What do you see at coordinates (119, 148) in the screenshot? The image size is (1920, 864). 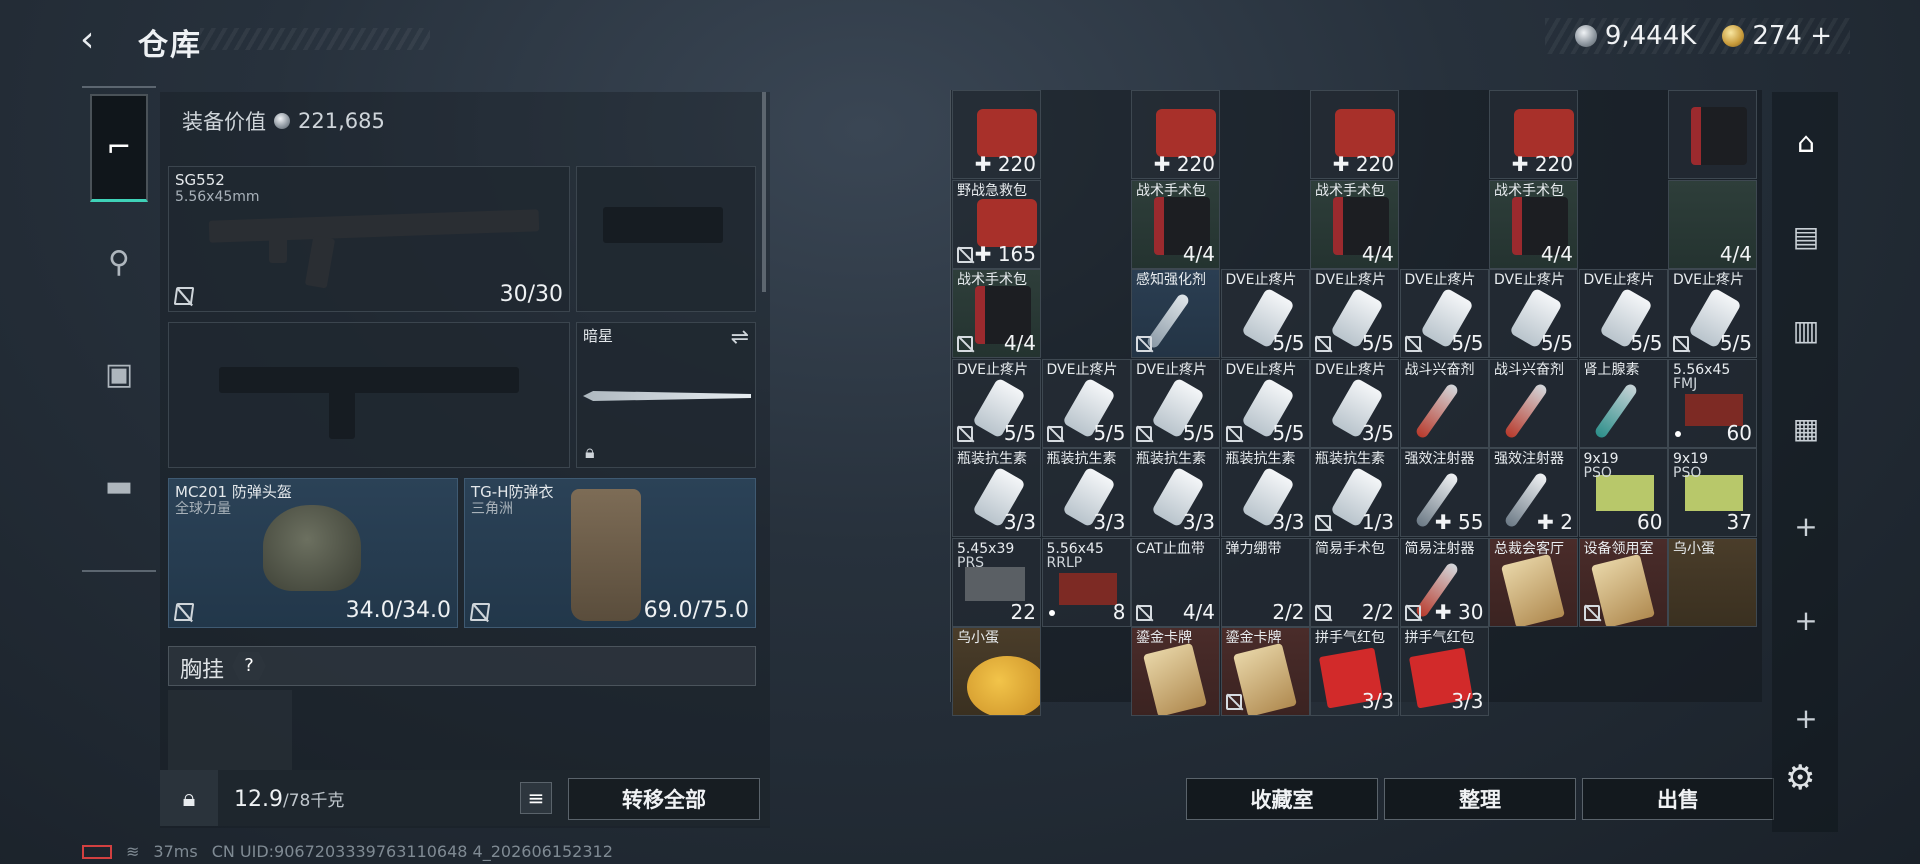 I see `pistol-icon: ⌐` at bounding box center [119, 148].